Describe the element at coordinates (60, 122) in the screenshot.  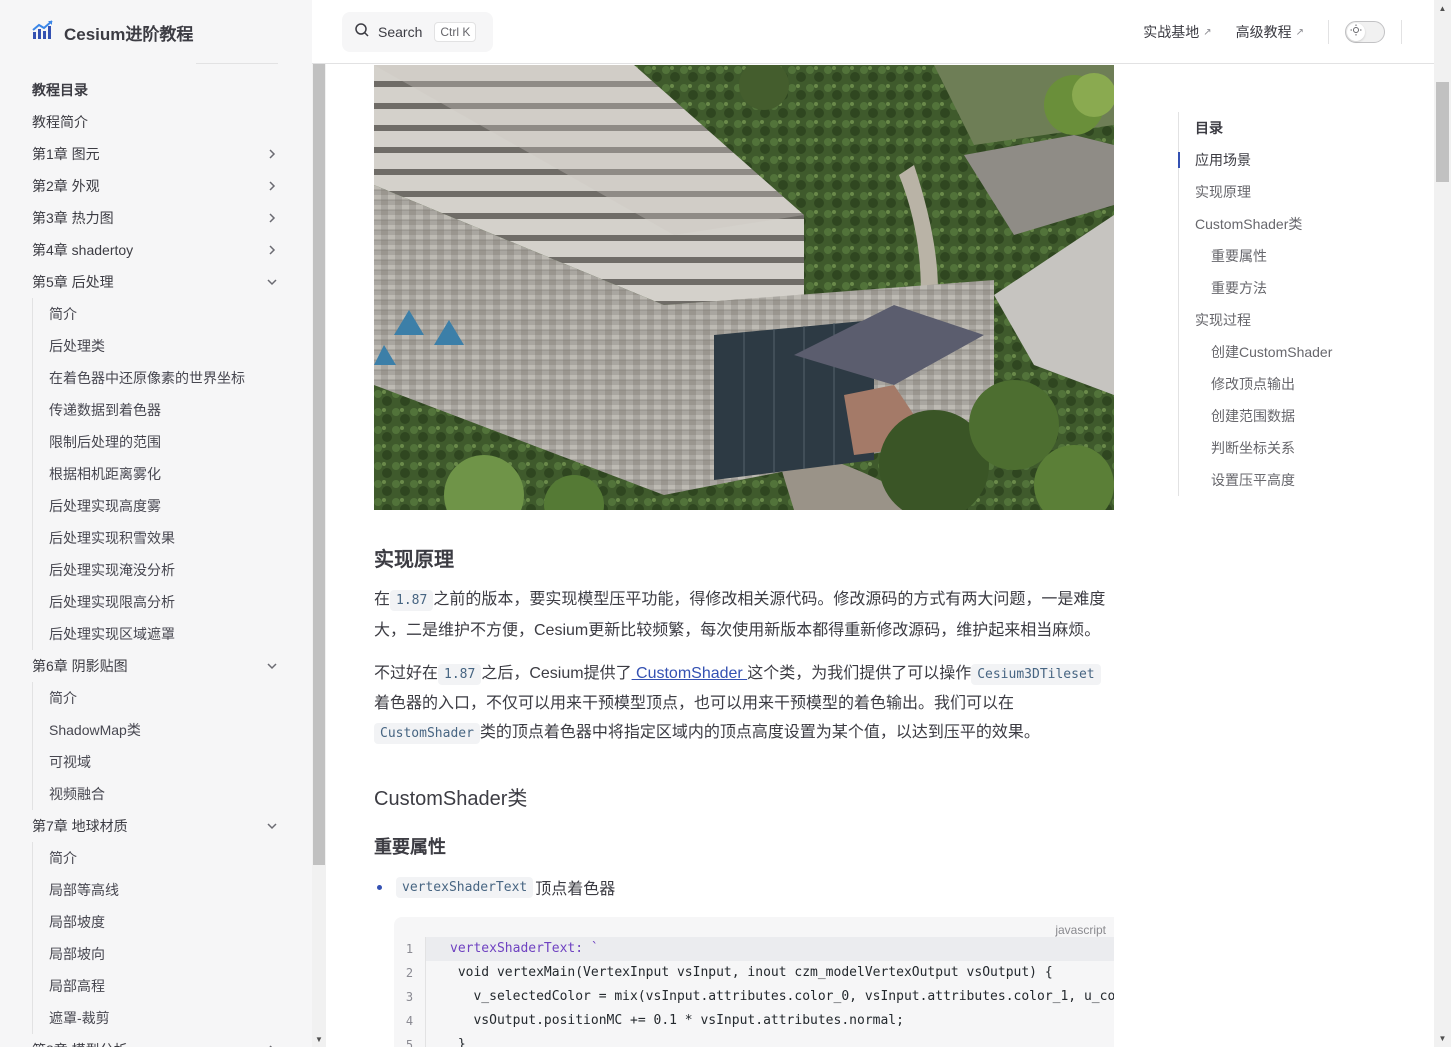
I see `sidebar-item-label: 教程简介` at that location.